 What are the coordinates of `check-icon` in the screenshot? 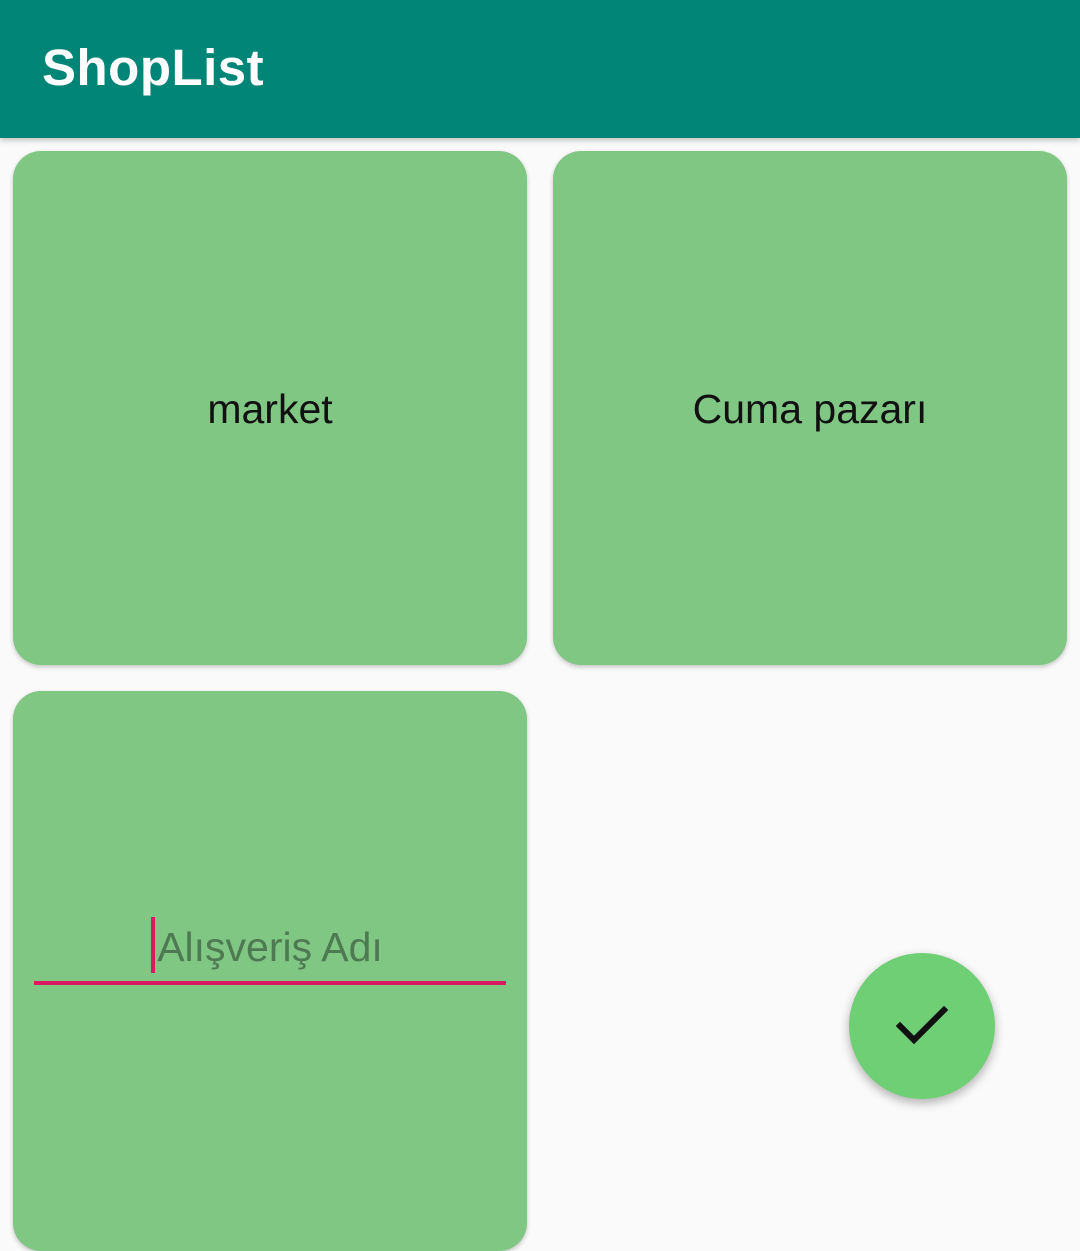 It's located at (922, 1025).